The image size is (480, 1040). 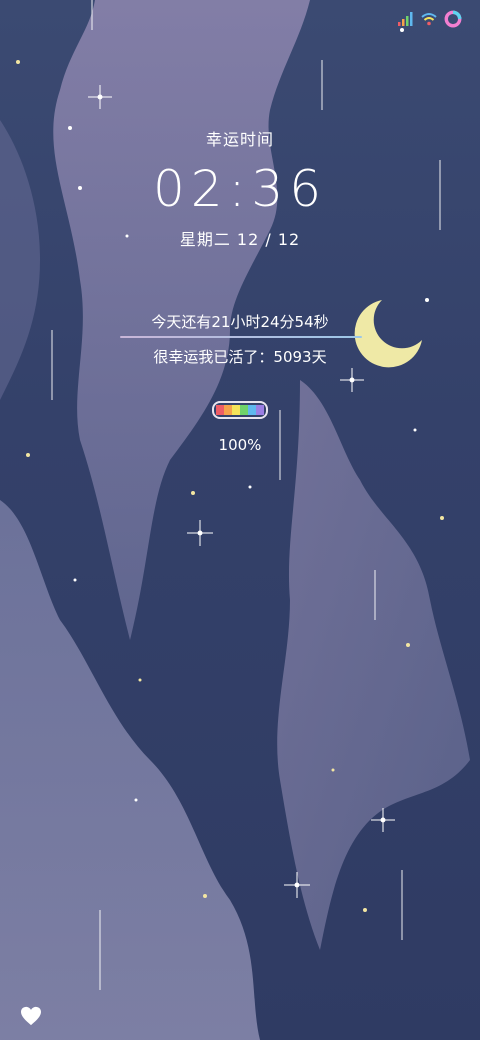 I want to click on ring-app-icon, so click(x=453, y=19).